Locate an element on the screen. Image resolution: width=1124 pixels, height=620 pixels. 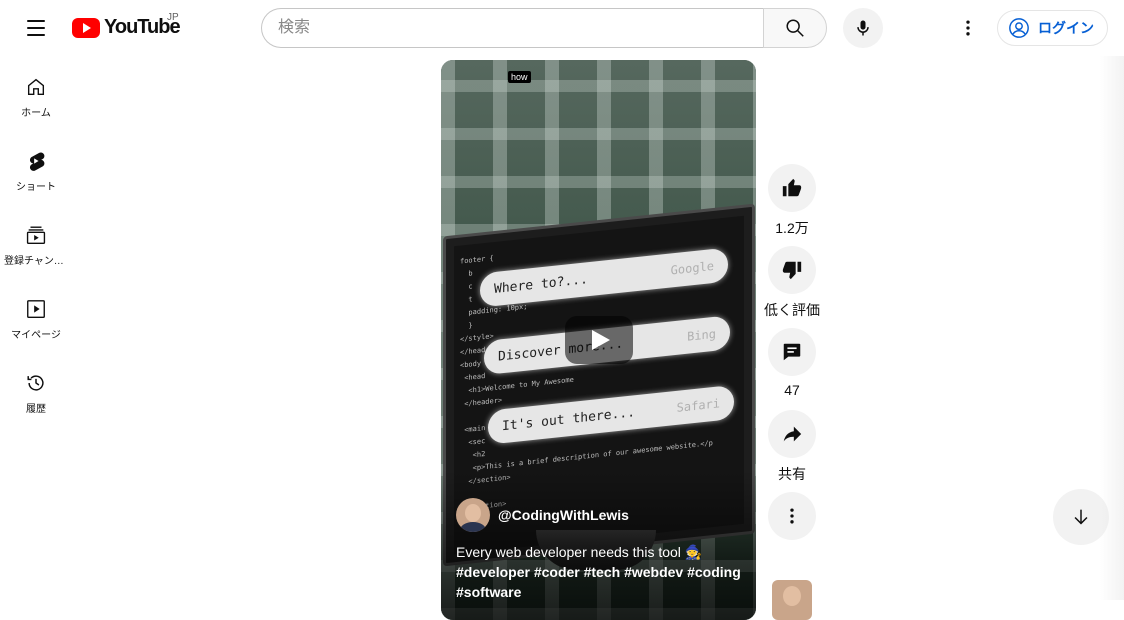
sidebar-item-label: マイページ is located at coordinates (36, 335).